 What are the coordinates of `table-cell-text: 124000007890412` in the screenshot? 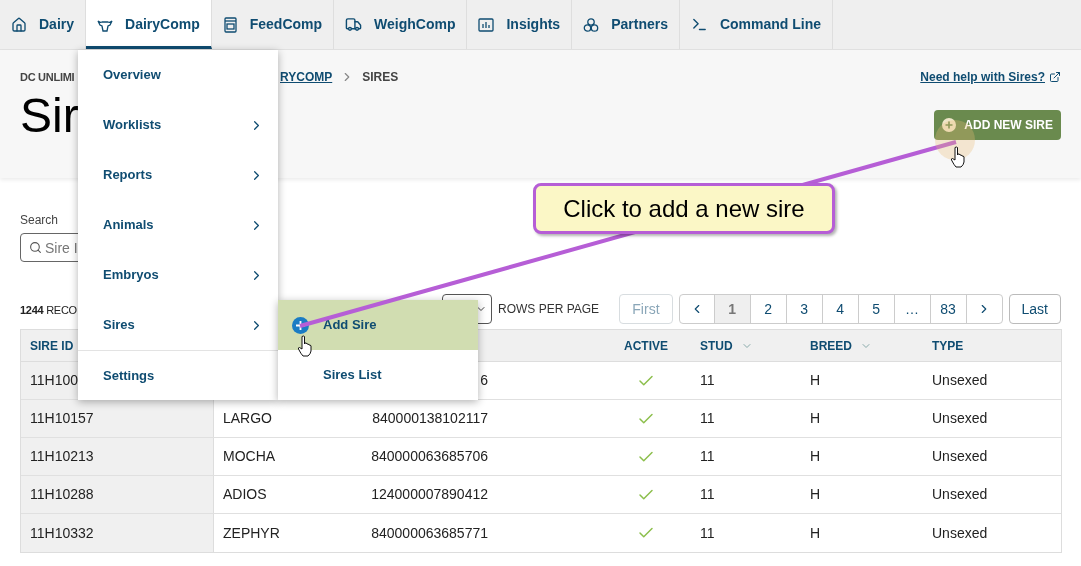 It's located at (429, 494).